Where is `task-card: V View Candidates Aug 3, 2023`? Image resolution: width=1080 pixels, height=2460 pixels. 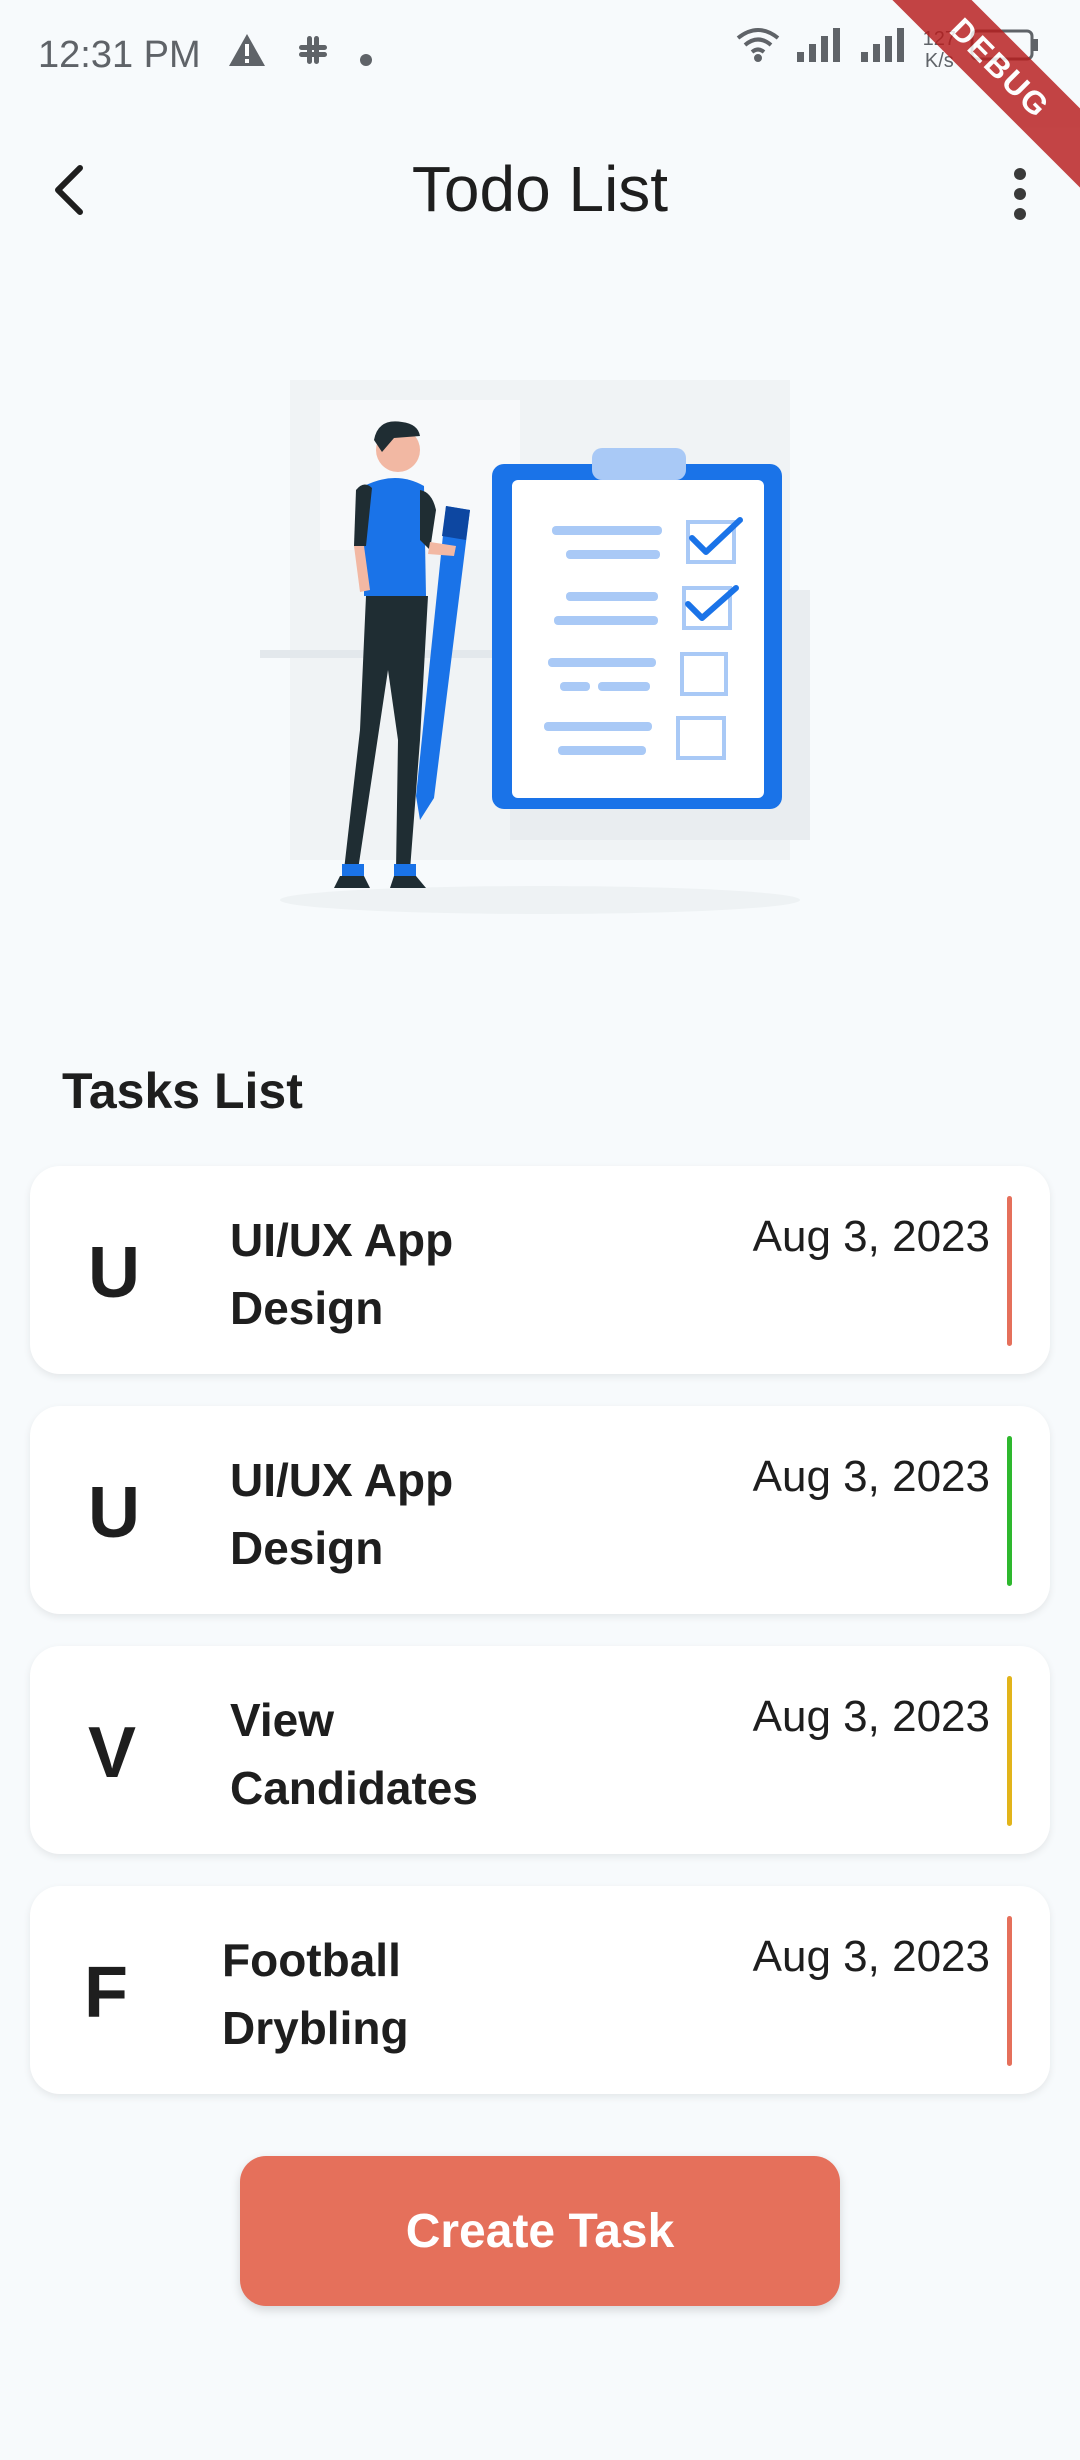 task-card: V View Candidates Aug 3, 2023 is located at coordinates (540, 1750).